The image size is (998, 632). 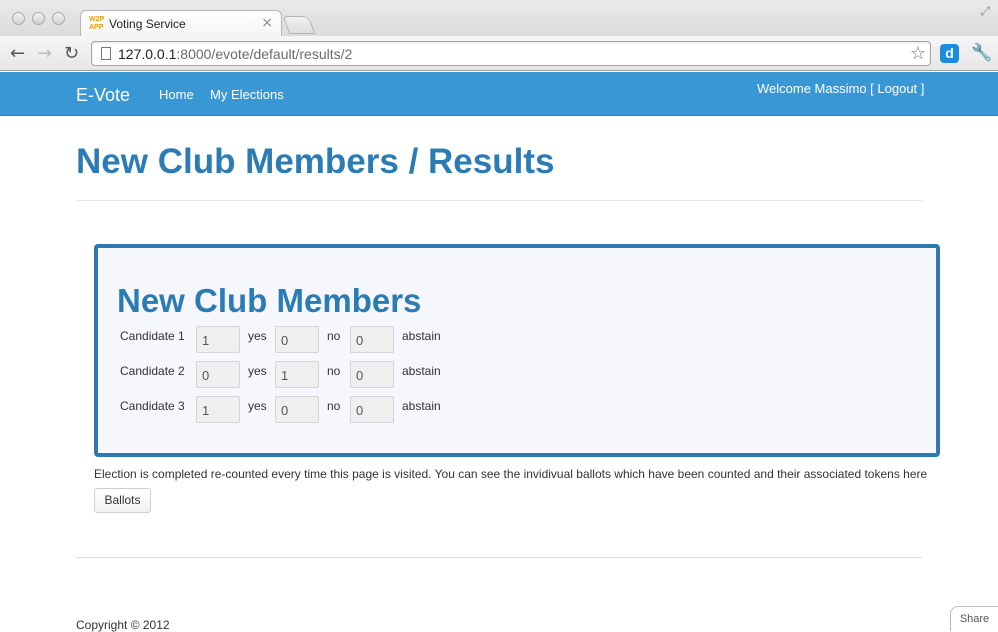 What do you see at coordinates (152, 406) in the screenshot?
I see `candidate-label: Candidate 3` at bounding box center [152, 406].